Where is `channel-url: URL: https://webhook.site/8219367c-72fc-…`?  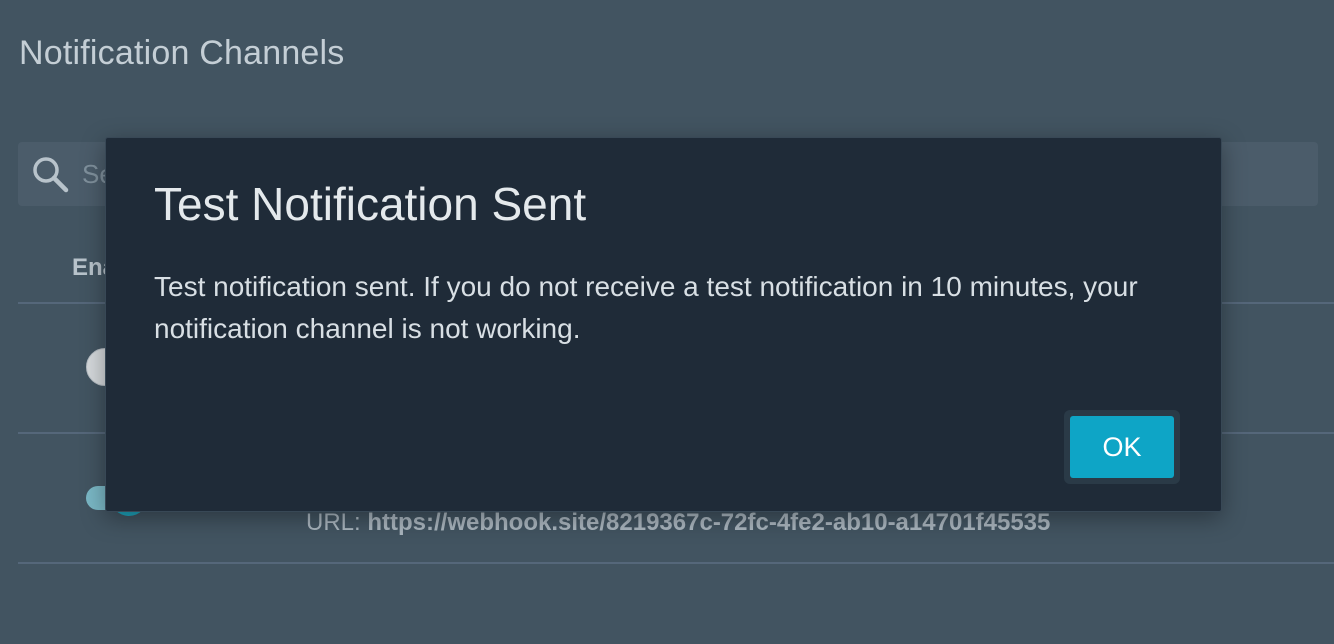 channel-url: URL: https://webhook.site/8219367c-72fc-… is located at coordinates (678, 523).